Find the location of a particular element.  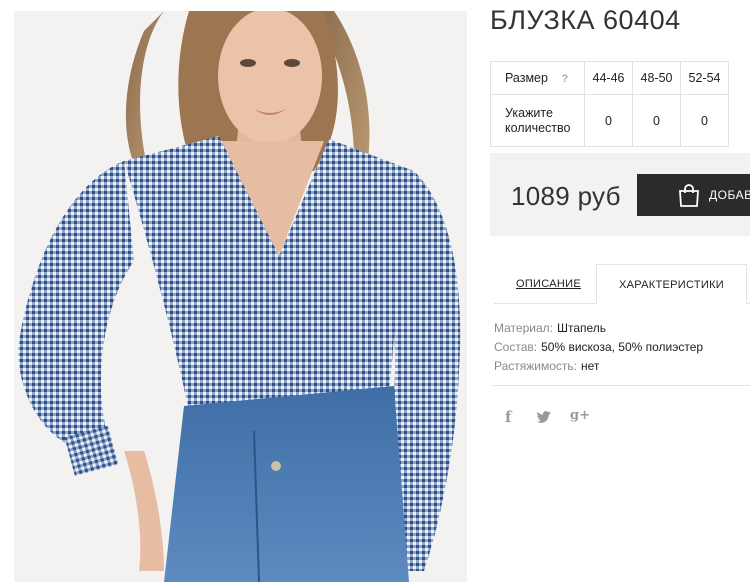

size-option-2: 52-54 is located at coordinates (704, 78).